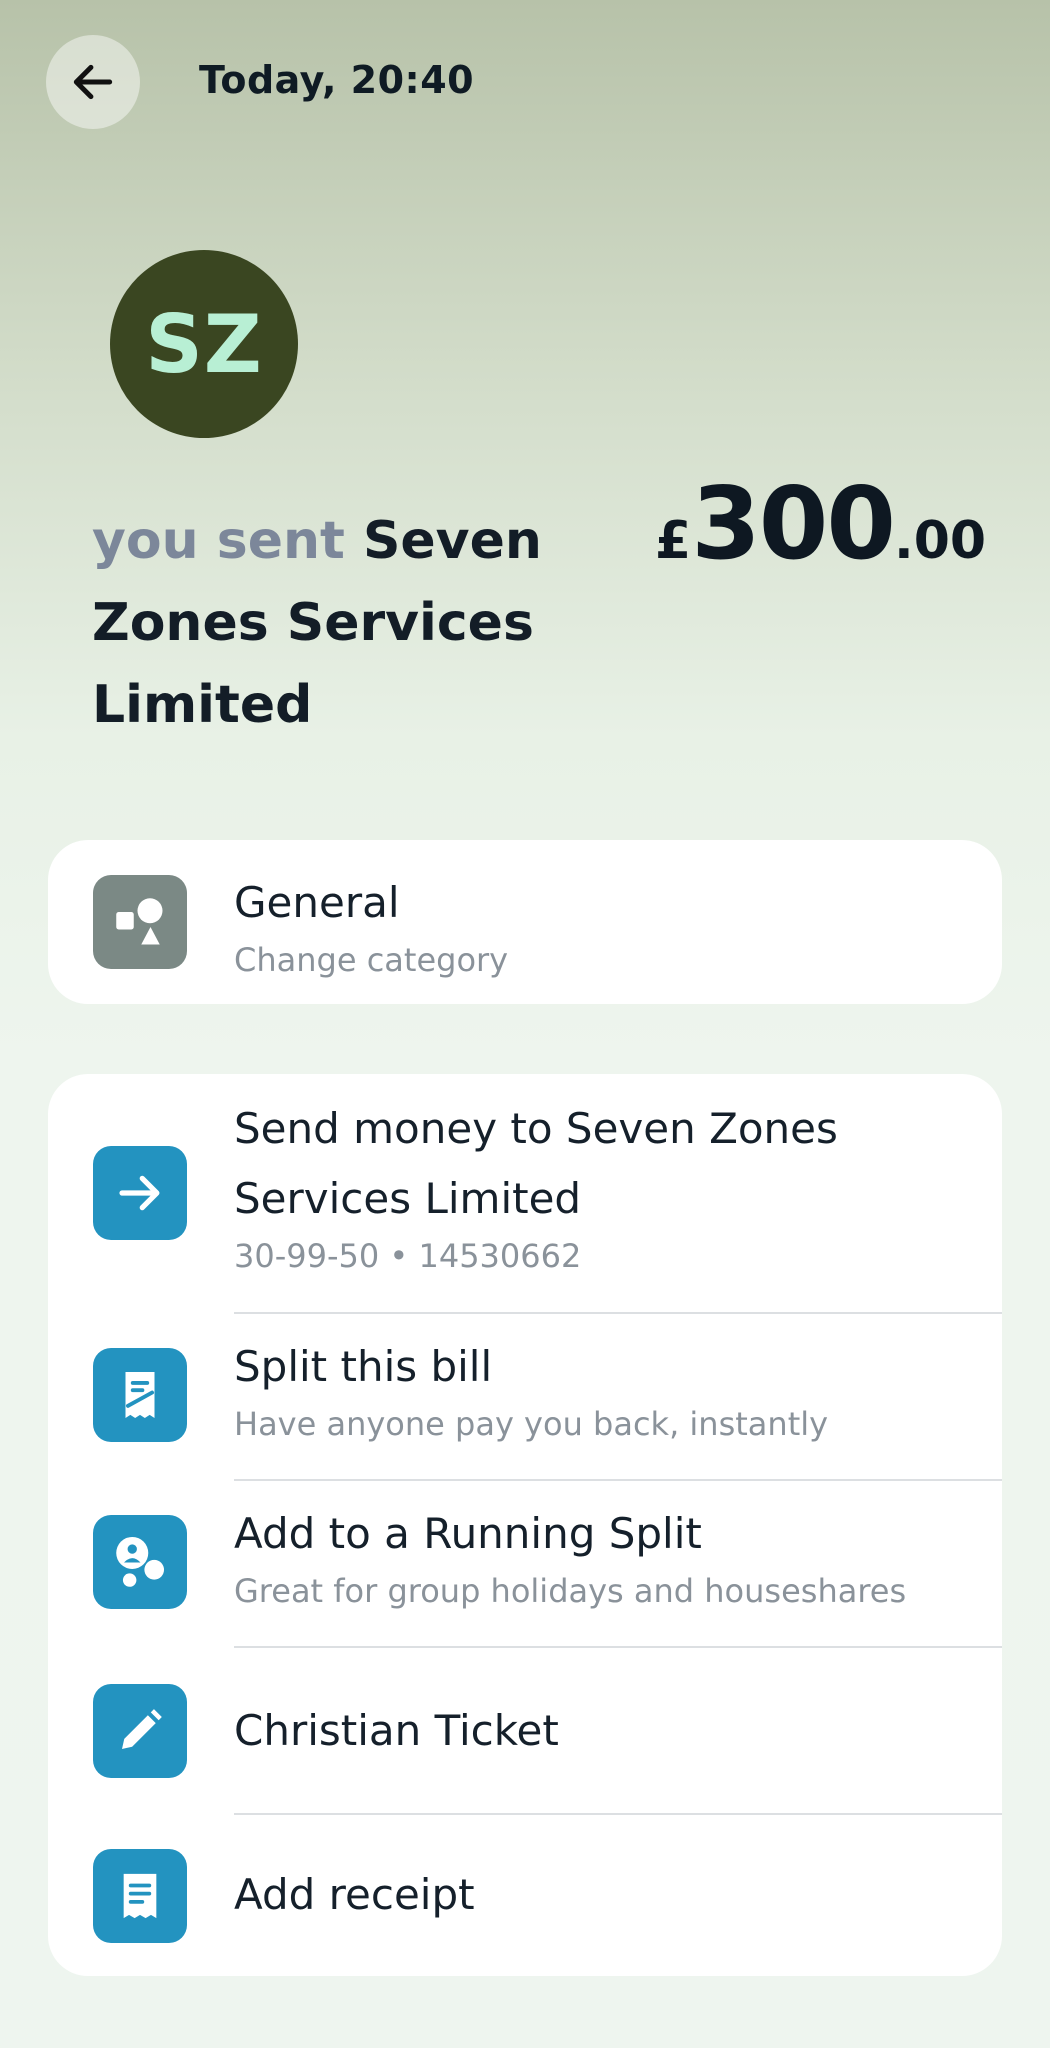  Describe the element at coordinates (140, 1395) in the screenshot. I see `split-bill-icon` at that location.